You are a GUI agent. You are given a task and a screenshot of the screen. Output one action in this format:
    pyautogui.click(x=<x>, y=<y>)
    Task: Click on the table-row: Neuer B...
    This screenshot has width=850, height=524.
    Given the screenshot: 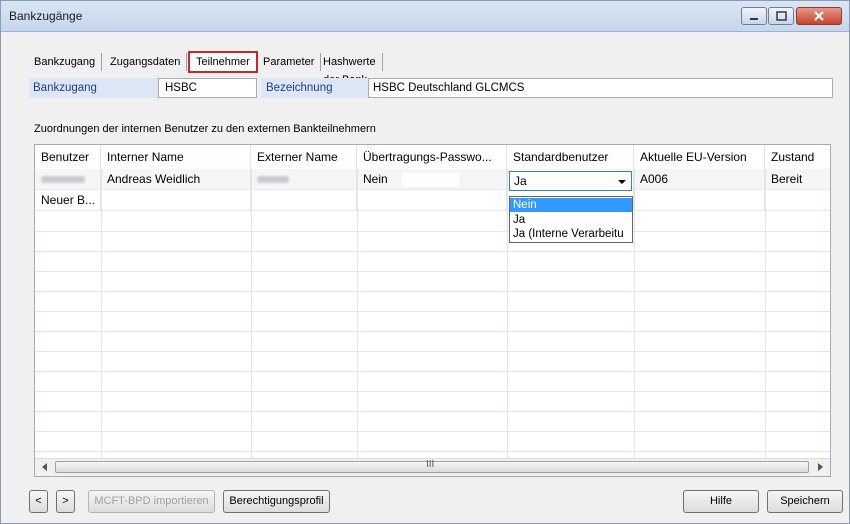 What is the action you would take?
    pyautogui.click(x=432, y=200)
    